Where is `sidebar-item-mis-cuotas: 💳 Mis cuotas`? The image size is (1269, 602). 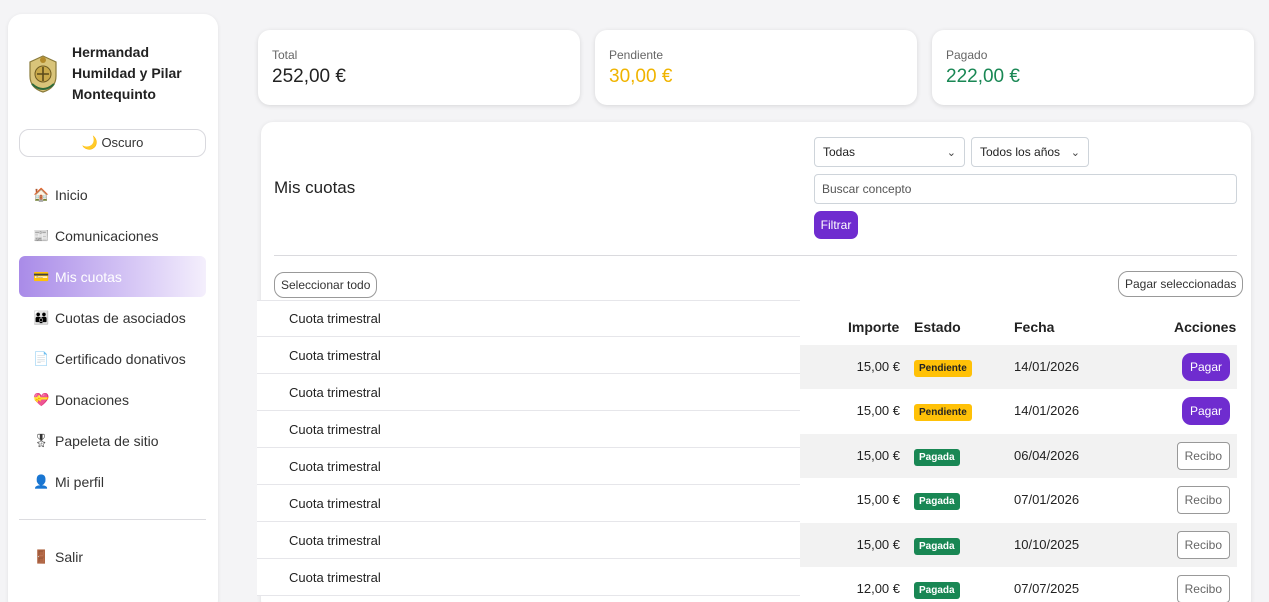 sidebar-item-mis-cuotas: 💳 Mis cuotas is located at coordinates (112, 276).